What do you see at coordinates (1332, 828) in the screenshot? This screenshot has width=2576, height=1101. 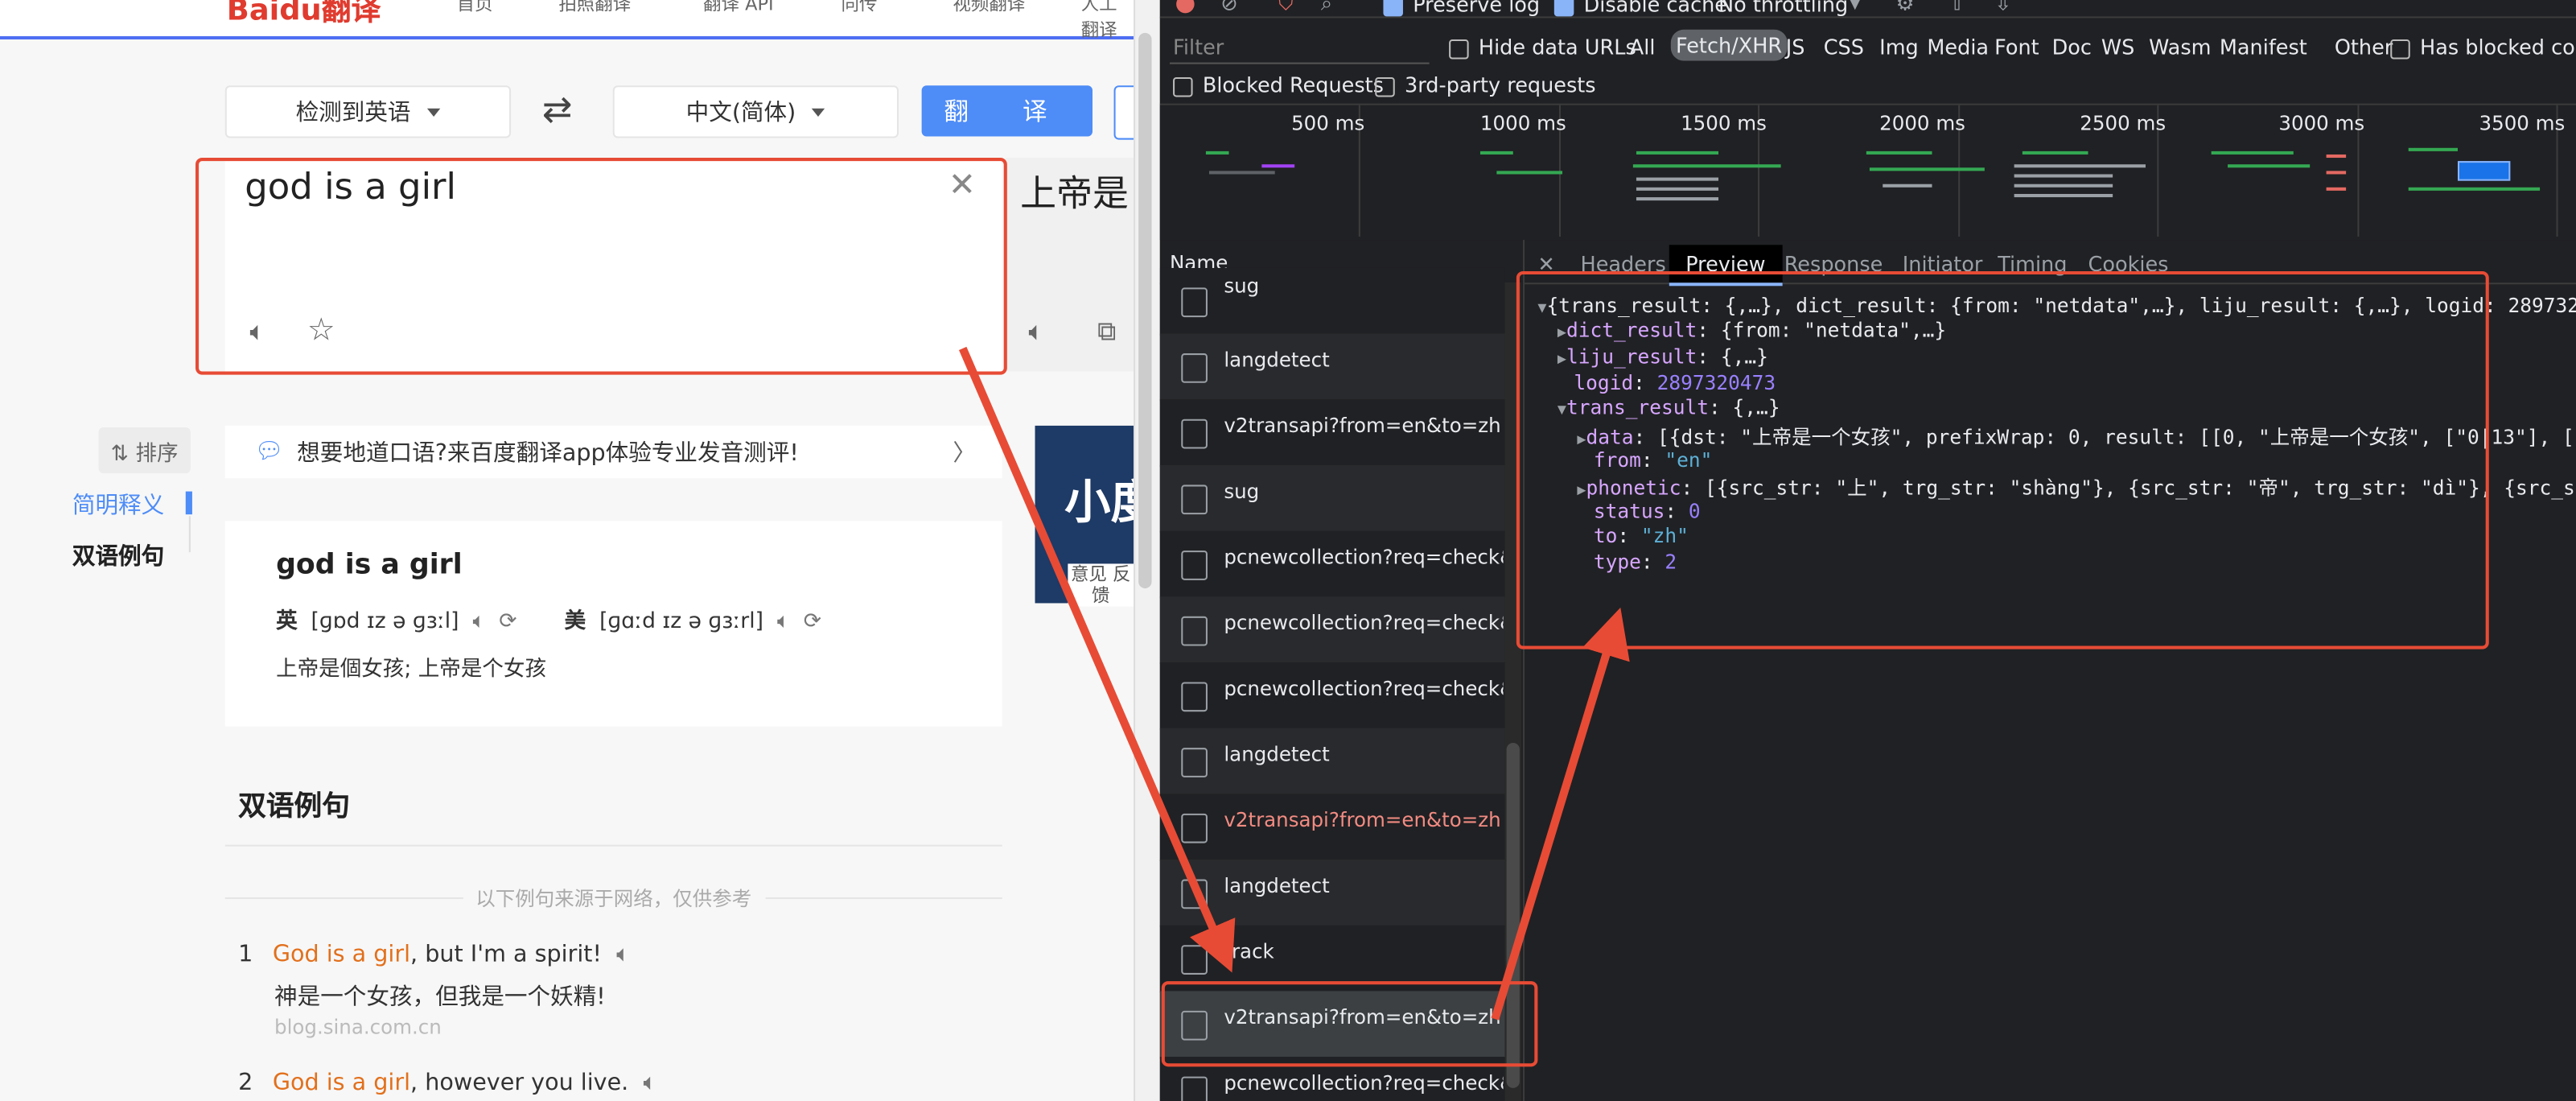 I see `request-row-error: v2transapi?from=en&to=zh` at bounding box center [1332, 828].